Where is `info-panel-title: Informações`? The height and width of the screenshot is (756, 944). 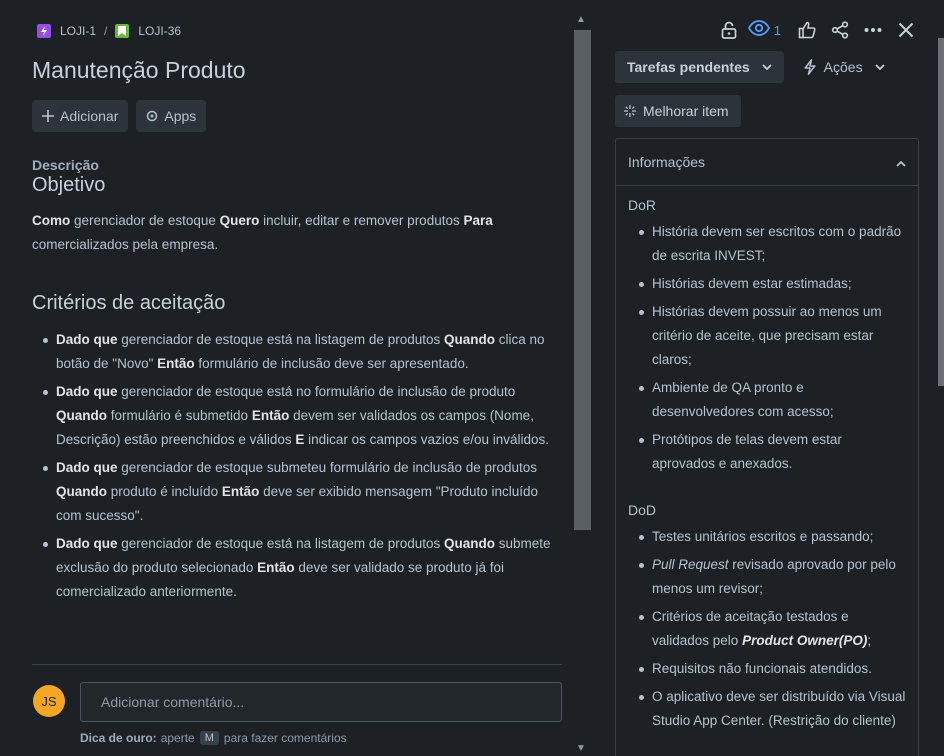
info-panel-title: Informações is located at coordinates (667, 162).